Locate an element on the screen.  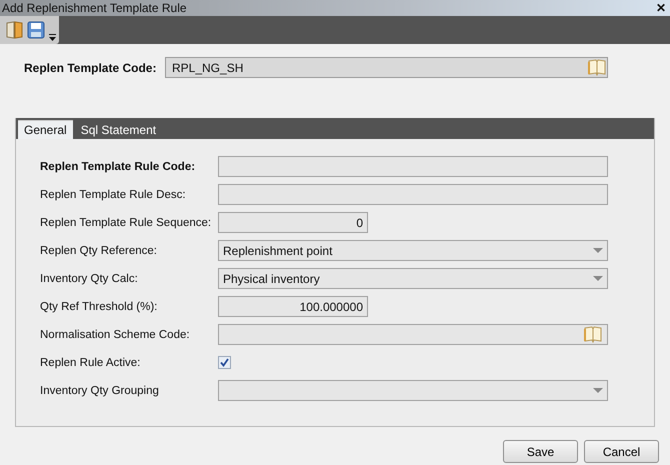
dropdown: Replenishment point is located at coordinates (413, 250).